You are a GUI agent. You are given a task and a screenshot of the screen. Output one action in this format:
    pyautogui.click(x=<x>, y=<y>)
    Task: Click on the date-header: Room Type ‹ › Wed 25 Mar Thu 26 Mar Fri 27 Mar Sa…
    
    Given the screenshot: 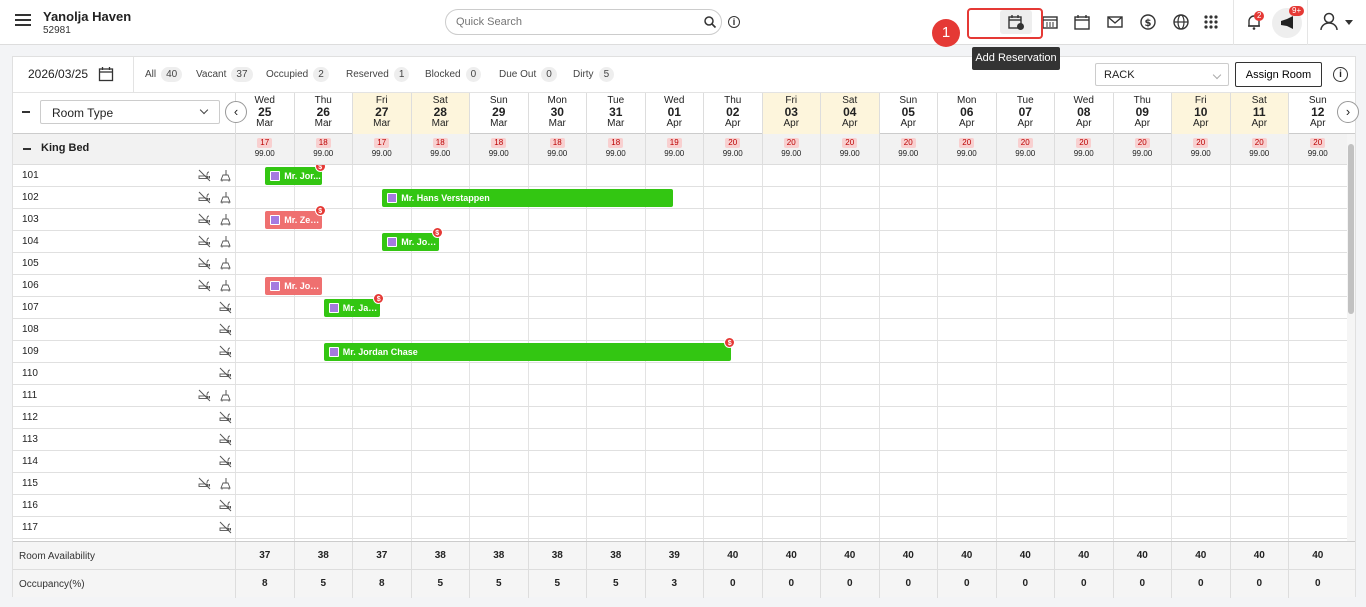 What is the action you would take?
    pyautogui.click(x=686, y=113)
    